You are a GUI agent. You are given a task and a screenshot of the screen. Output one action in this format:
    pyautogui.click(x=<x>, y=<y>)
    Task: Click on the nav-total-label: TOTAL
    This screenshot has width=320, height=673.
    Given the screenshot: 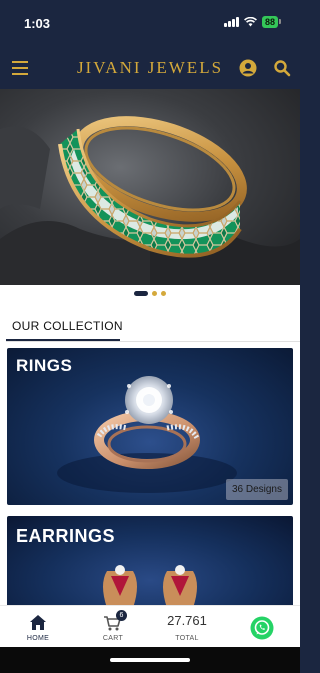 What is the action you would take?
    pyautogui.click(x=187, y=638)
    